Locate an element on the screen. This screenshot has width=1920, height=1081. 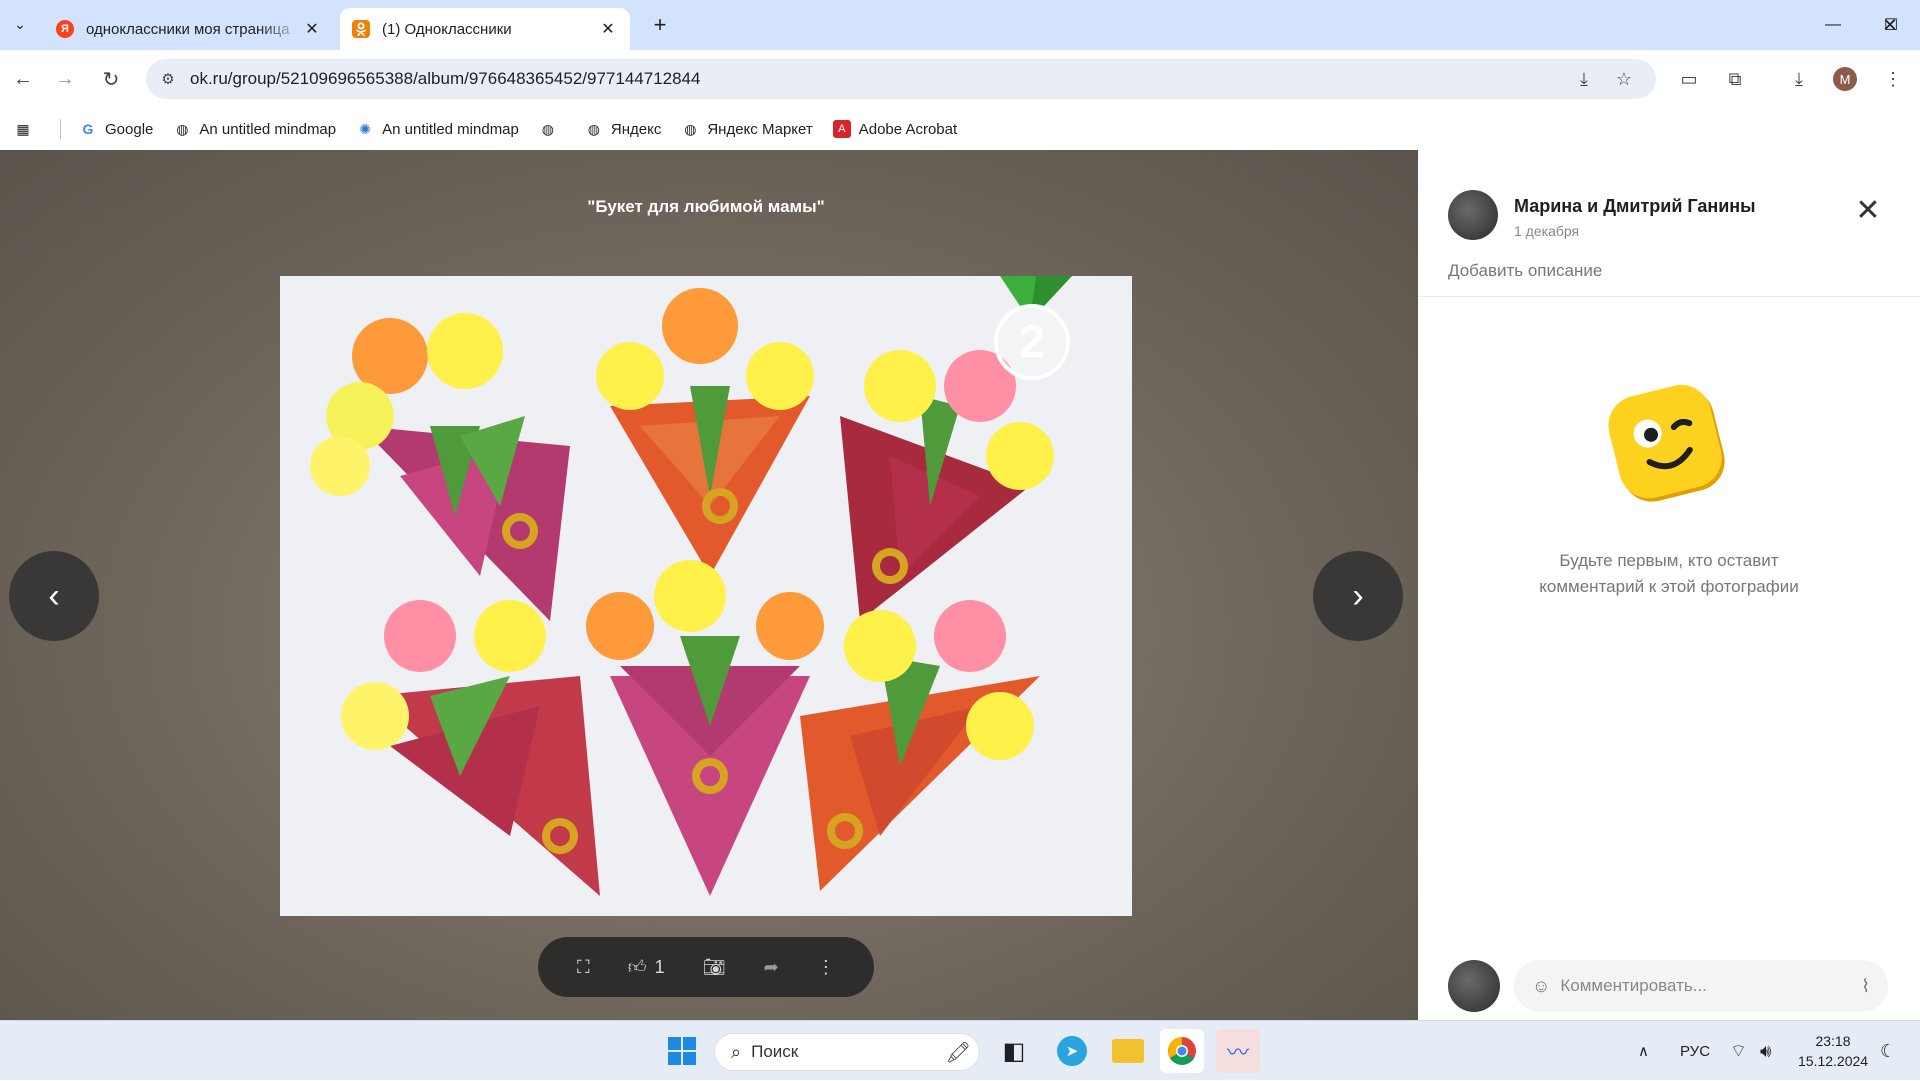
camera-icon: 📷︎ is located at coordinates (714, 966).